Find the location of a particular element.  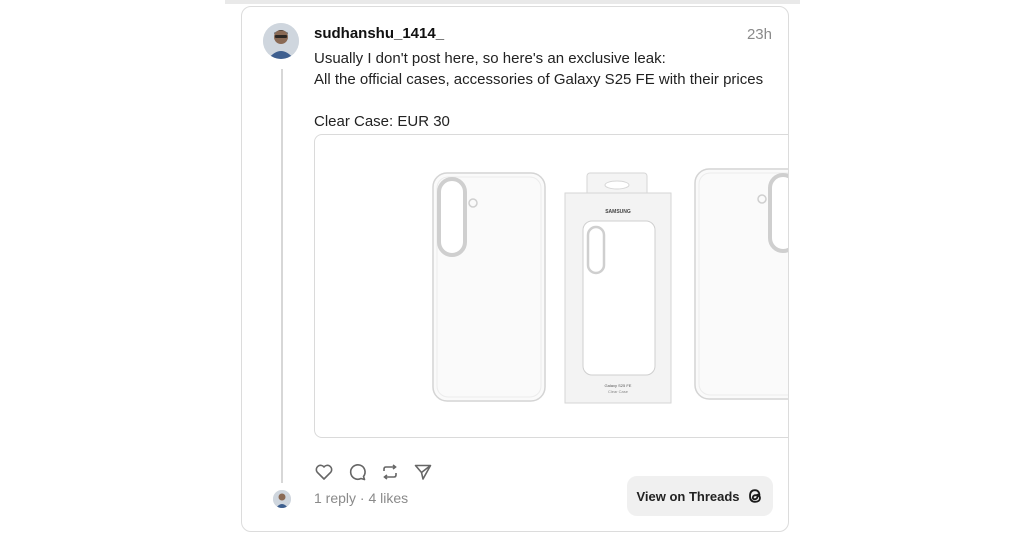

clear-case-back-image is located at coordinates (489, 287).